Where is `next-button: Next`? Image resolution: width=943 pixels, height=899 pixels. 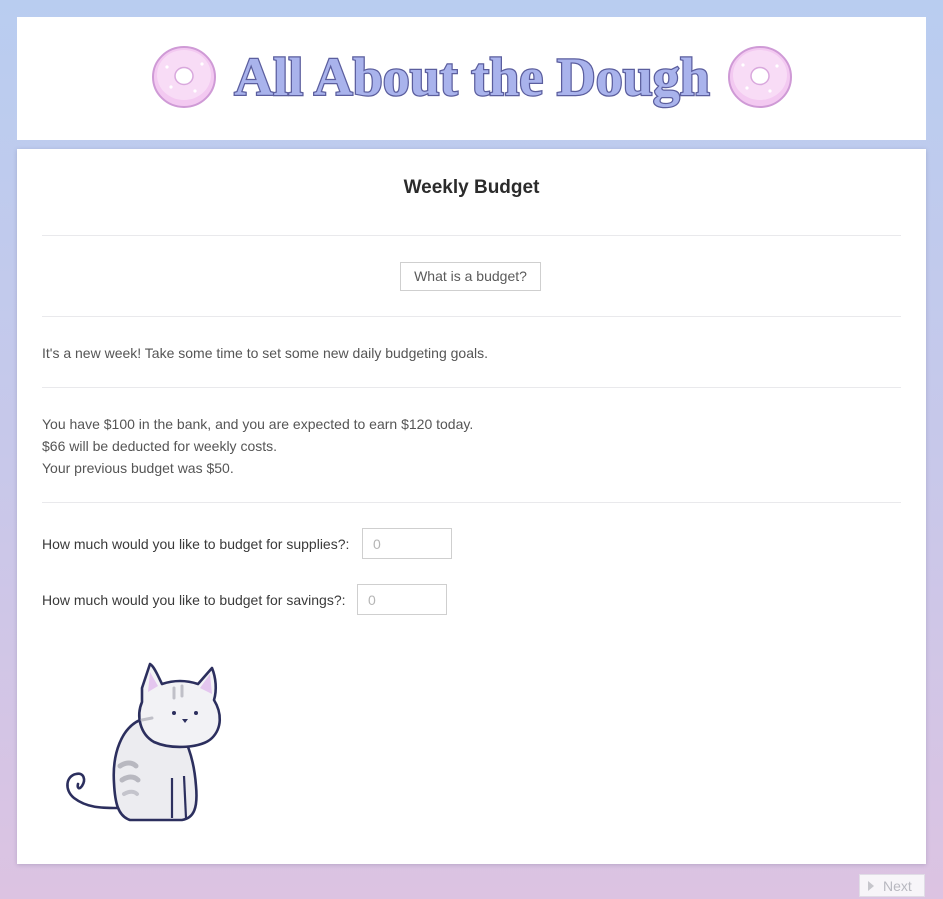
next-button: Next is located at coordinates (892, 885).